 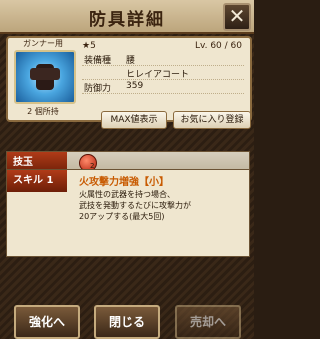 I want to click on stats-key: 防御力, so click(x=98, y=89).